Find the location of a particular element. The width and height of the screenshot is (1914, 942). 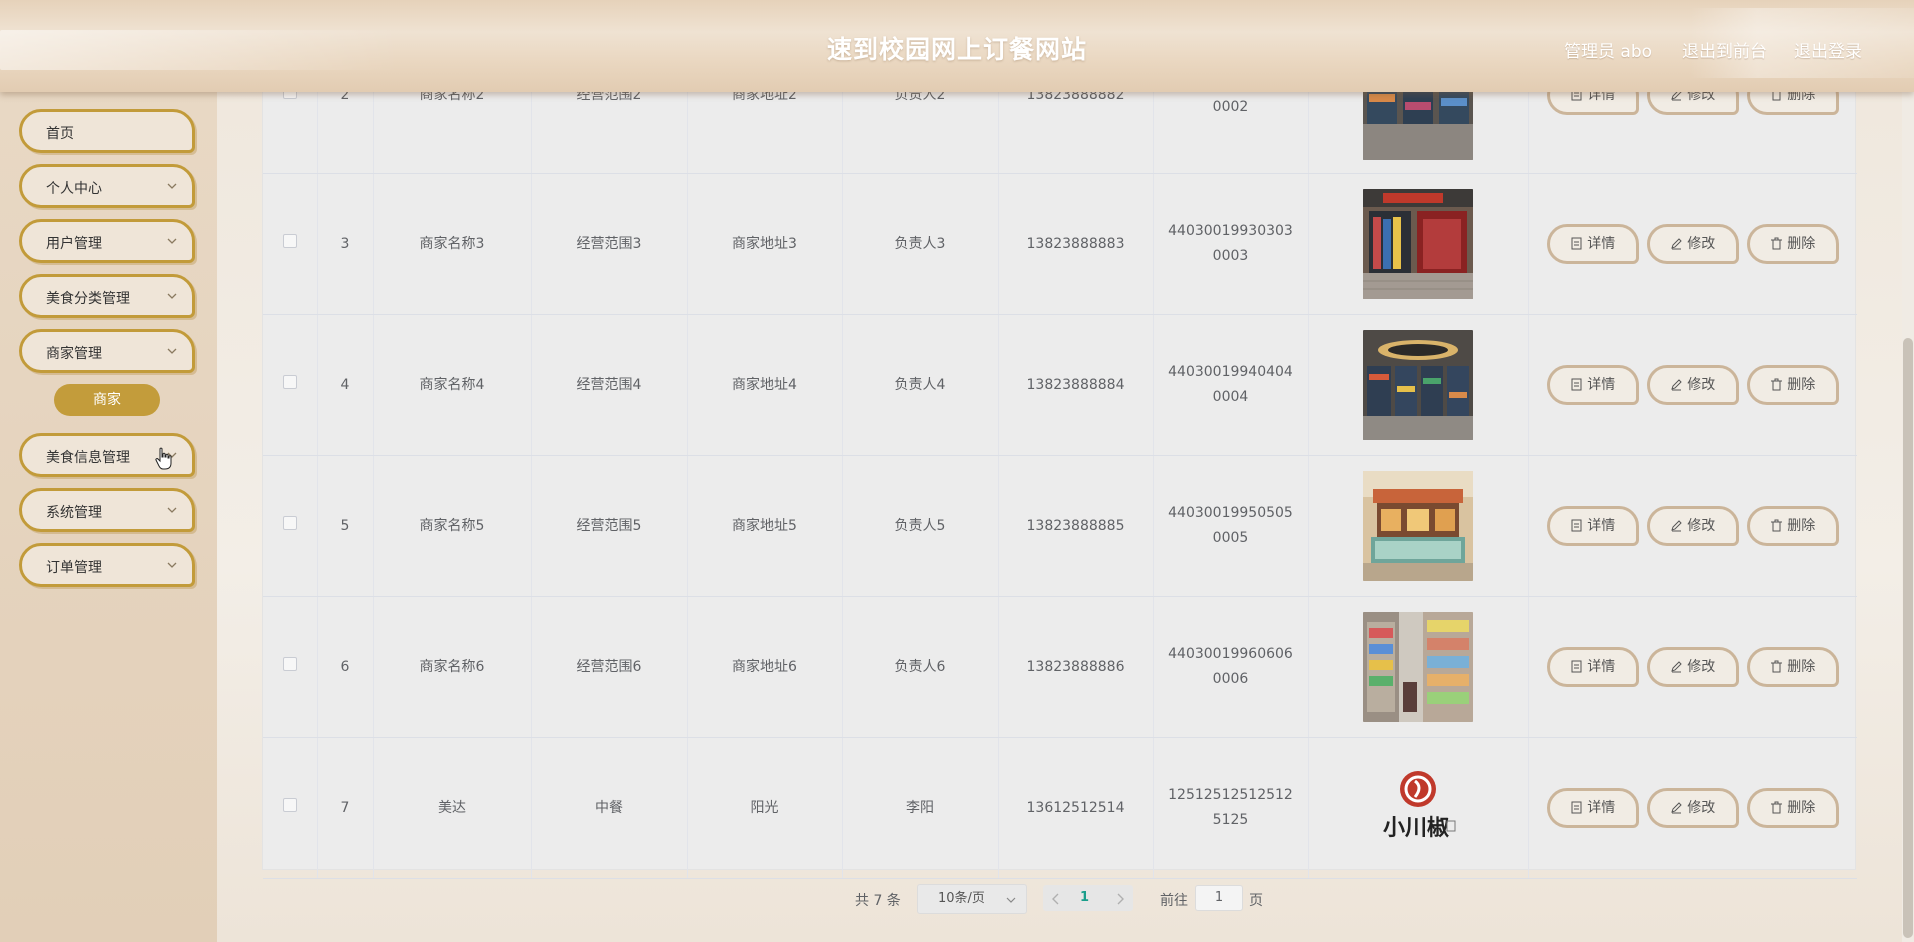

sidebar-item-profile: 个人中心 is located at coordinates (107, 186).